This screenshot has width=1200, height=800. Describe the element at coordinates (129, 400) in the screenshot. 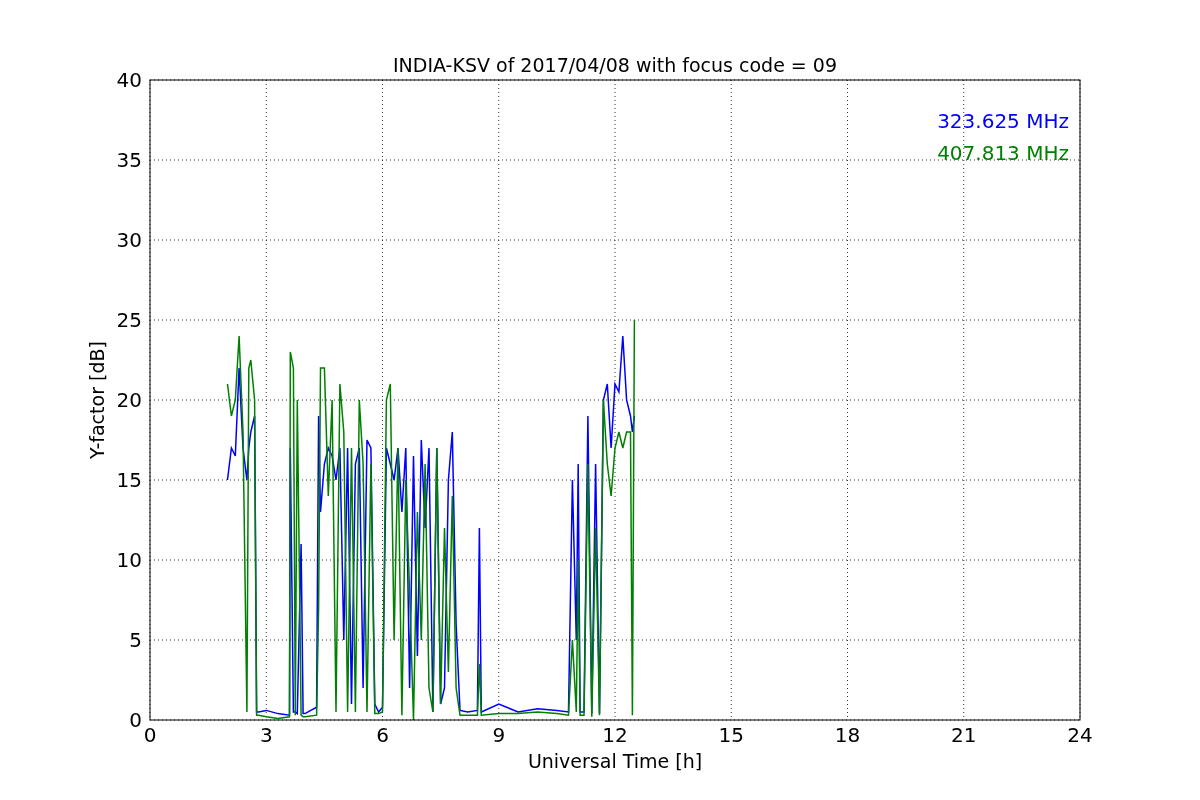

I see `y-tick-label: 20` at that location.